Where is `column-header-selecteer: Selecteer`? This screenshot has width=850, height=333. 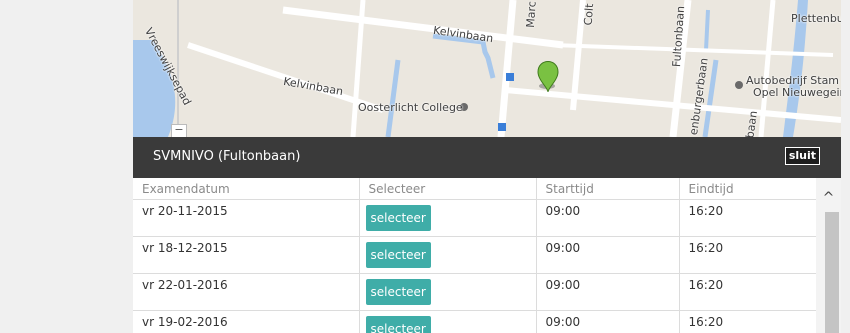
column-header-selecteer: Selecteer is located at coordinates (448, 189).